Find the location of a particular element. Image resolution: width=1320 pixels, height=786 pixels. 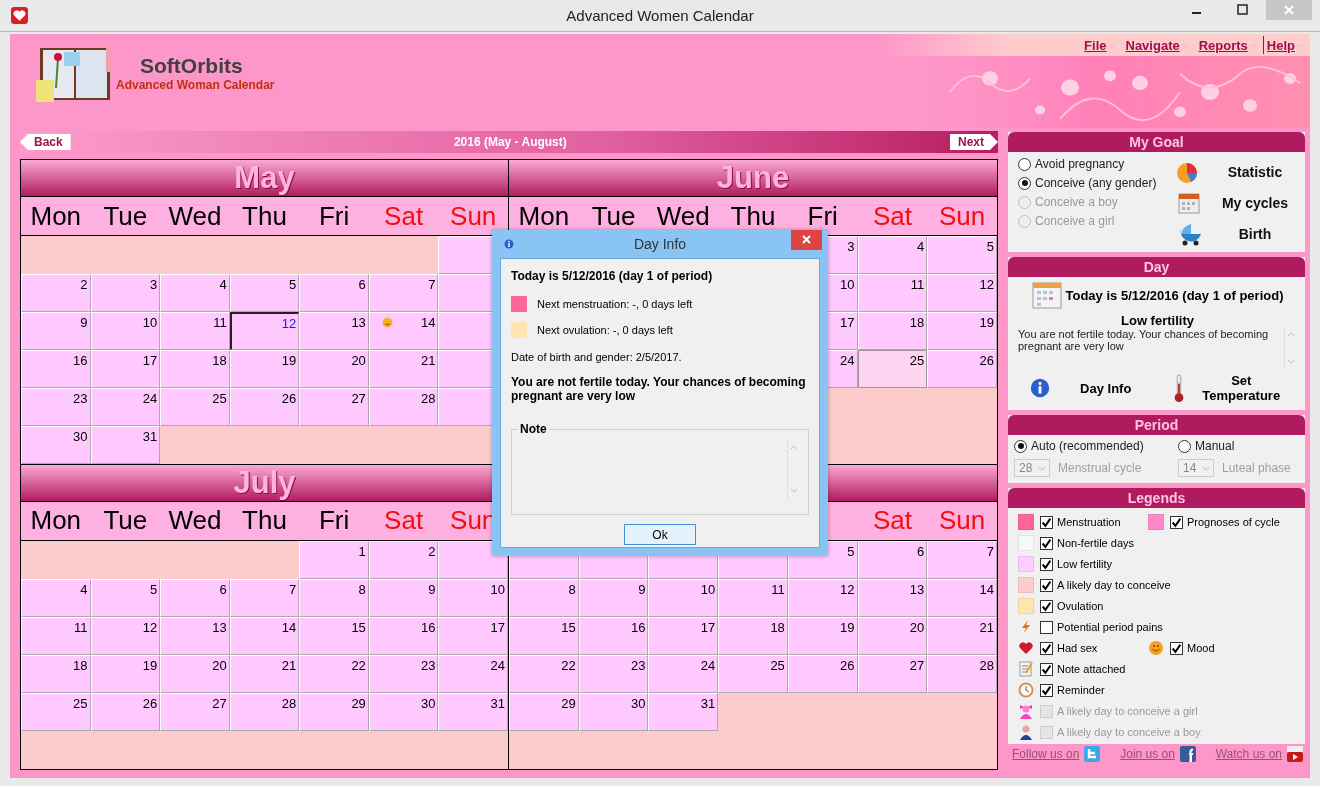

radio-label: Manual is located at coordinates (1215, 446).